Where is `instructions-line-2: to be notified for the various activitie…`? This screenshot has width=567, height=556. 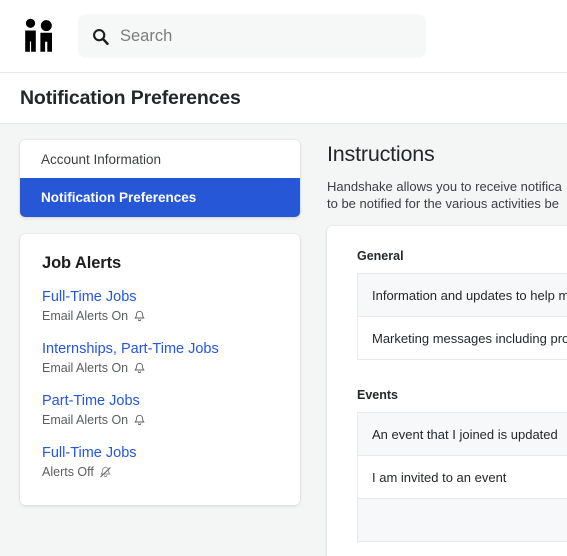
instructions-line-2: to be notified for the various activitie… is located at coordinates (443, 203).